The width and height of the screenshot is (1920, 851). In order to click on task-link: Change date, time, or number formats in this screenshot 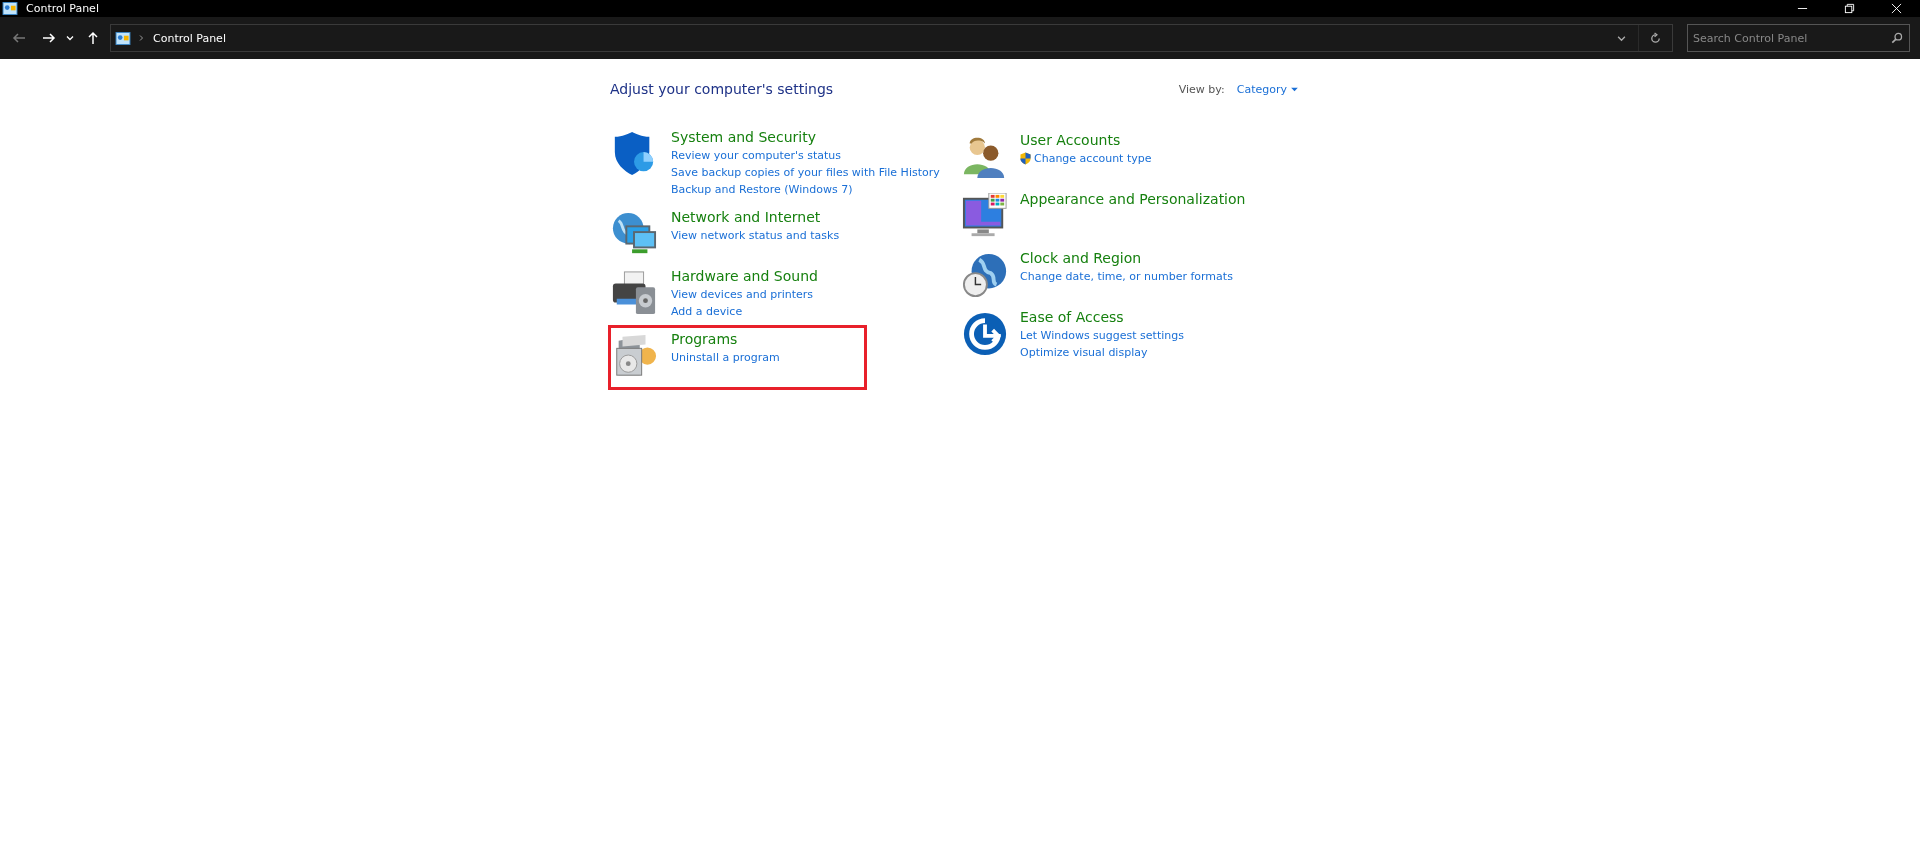, I will do `click(1126, 276)`.